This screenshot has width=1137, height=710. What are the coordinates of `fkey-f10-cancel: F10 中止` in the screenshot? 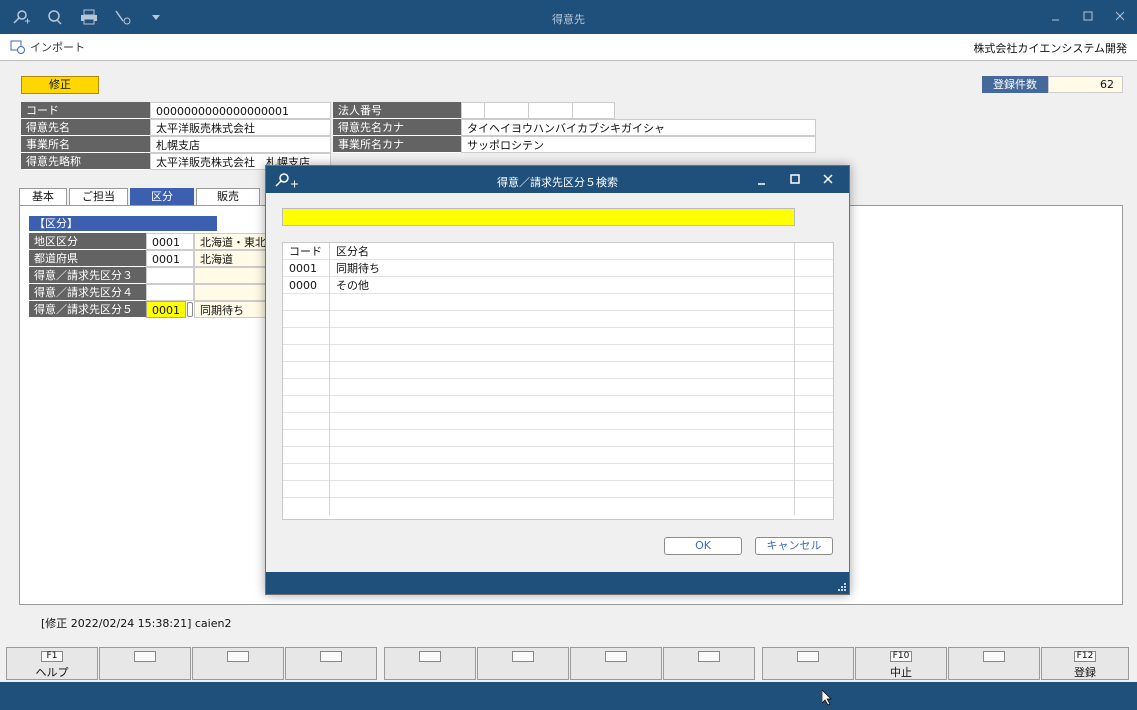 It's located at (901, 663).